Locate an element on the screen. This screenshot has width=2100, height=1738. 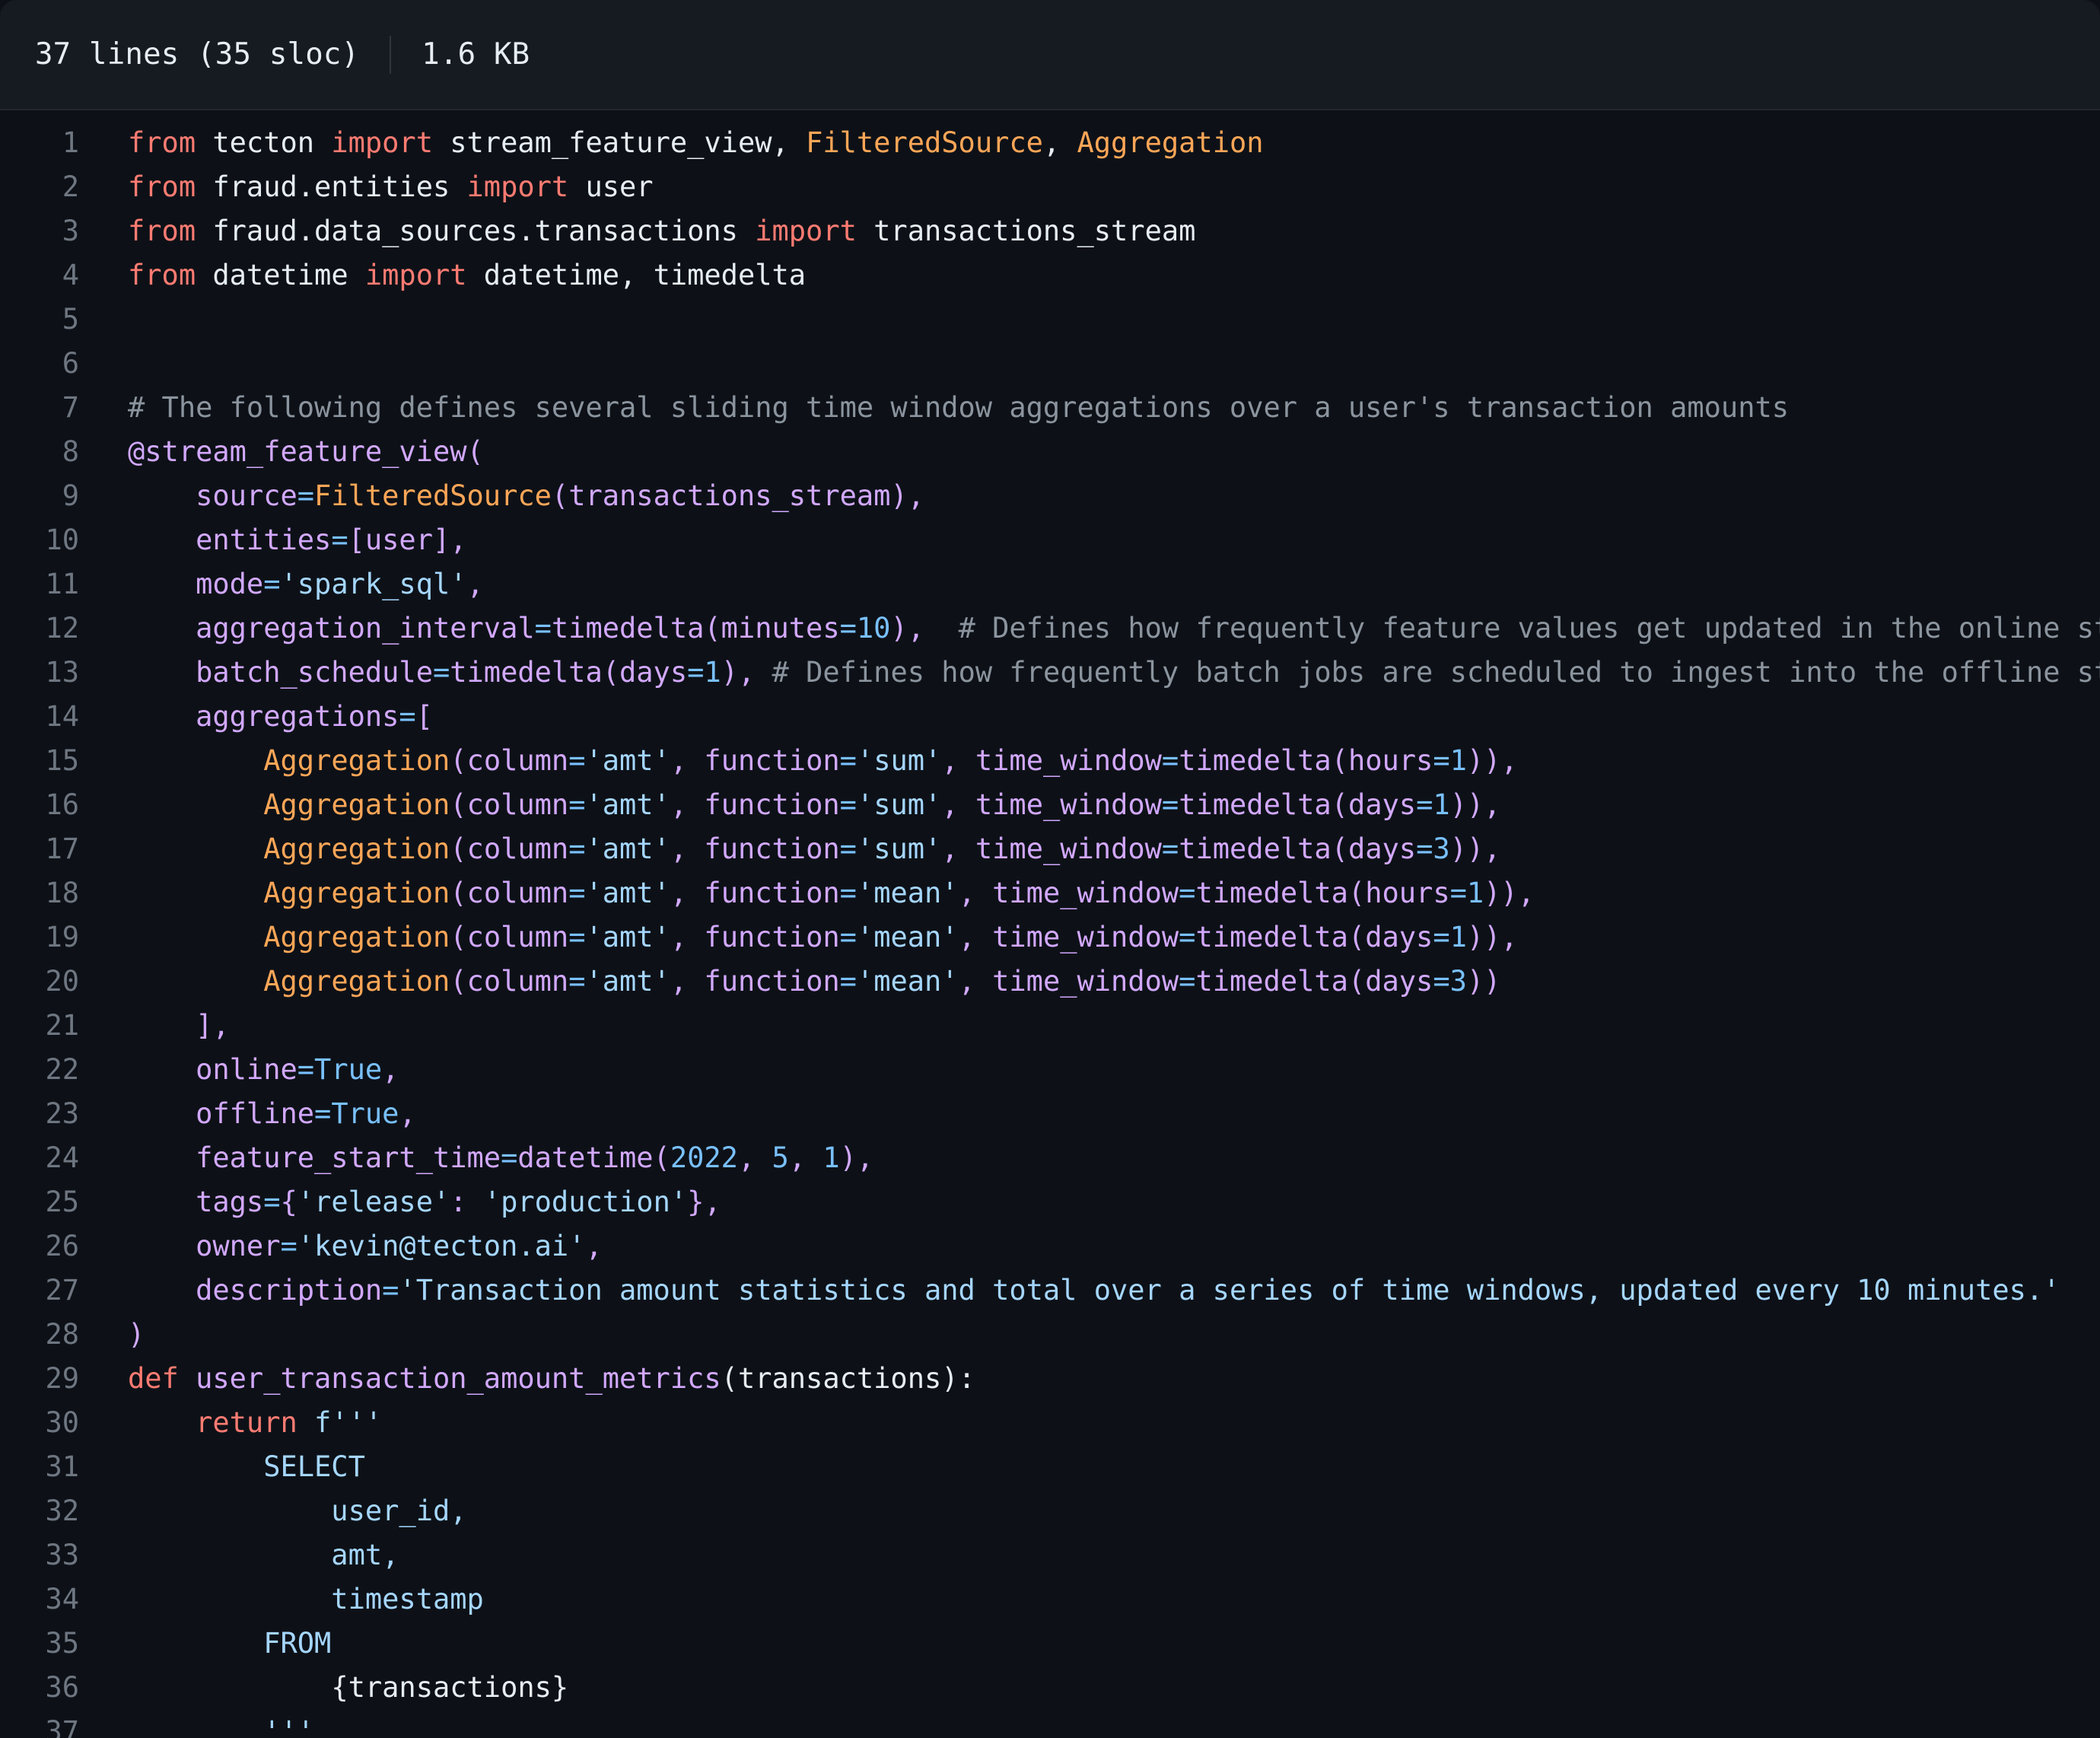
code-line-content: SELECT is located at coordinates (1100, 1467).